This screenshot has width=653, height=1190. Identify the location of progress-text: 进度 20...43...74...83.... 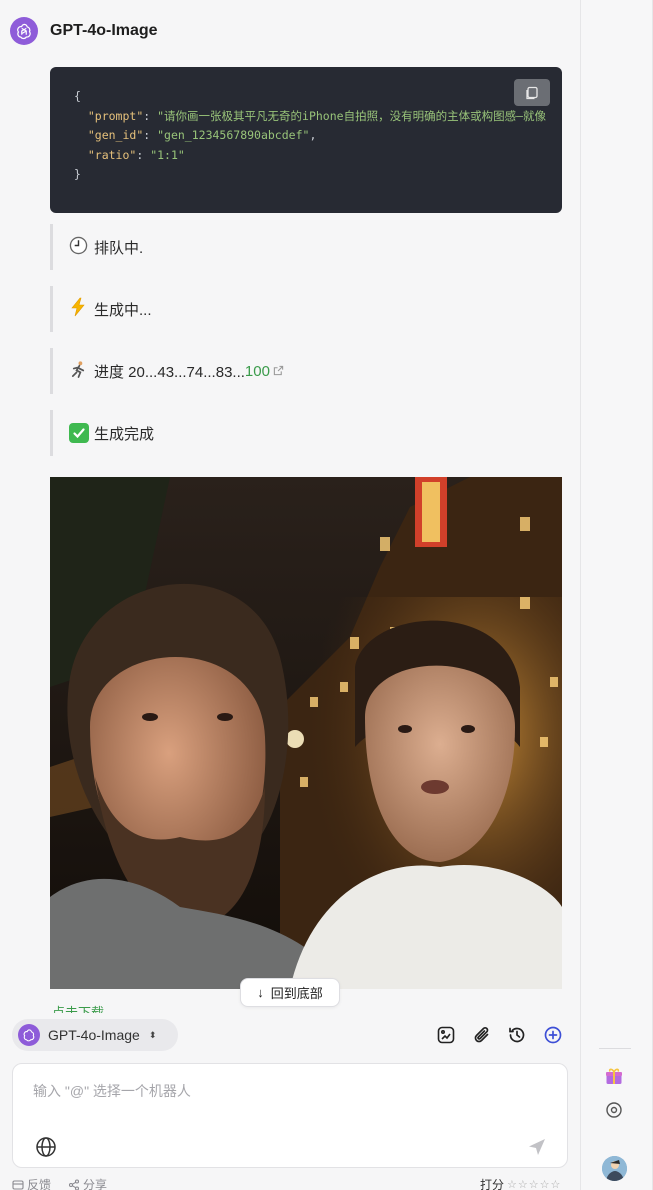
(169, 372).